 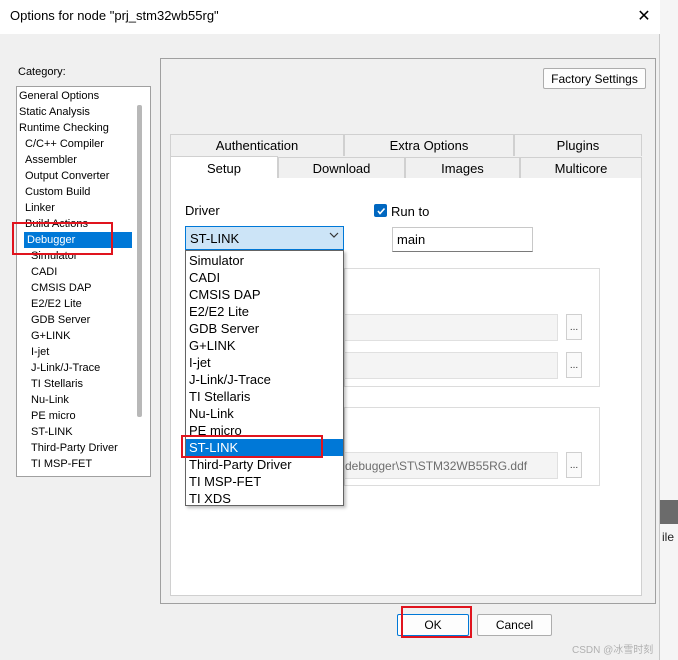 I want to click on category-item: Output Converter, so click(x=65, y=176).